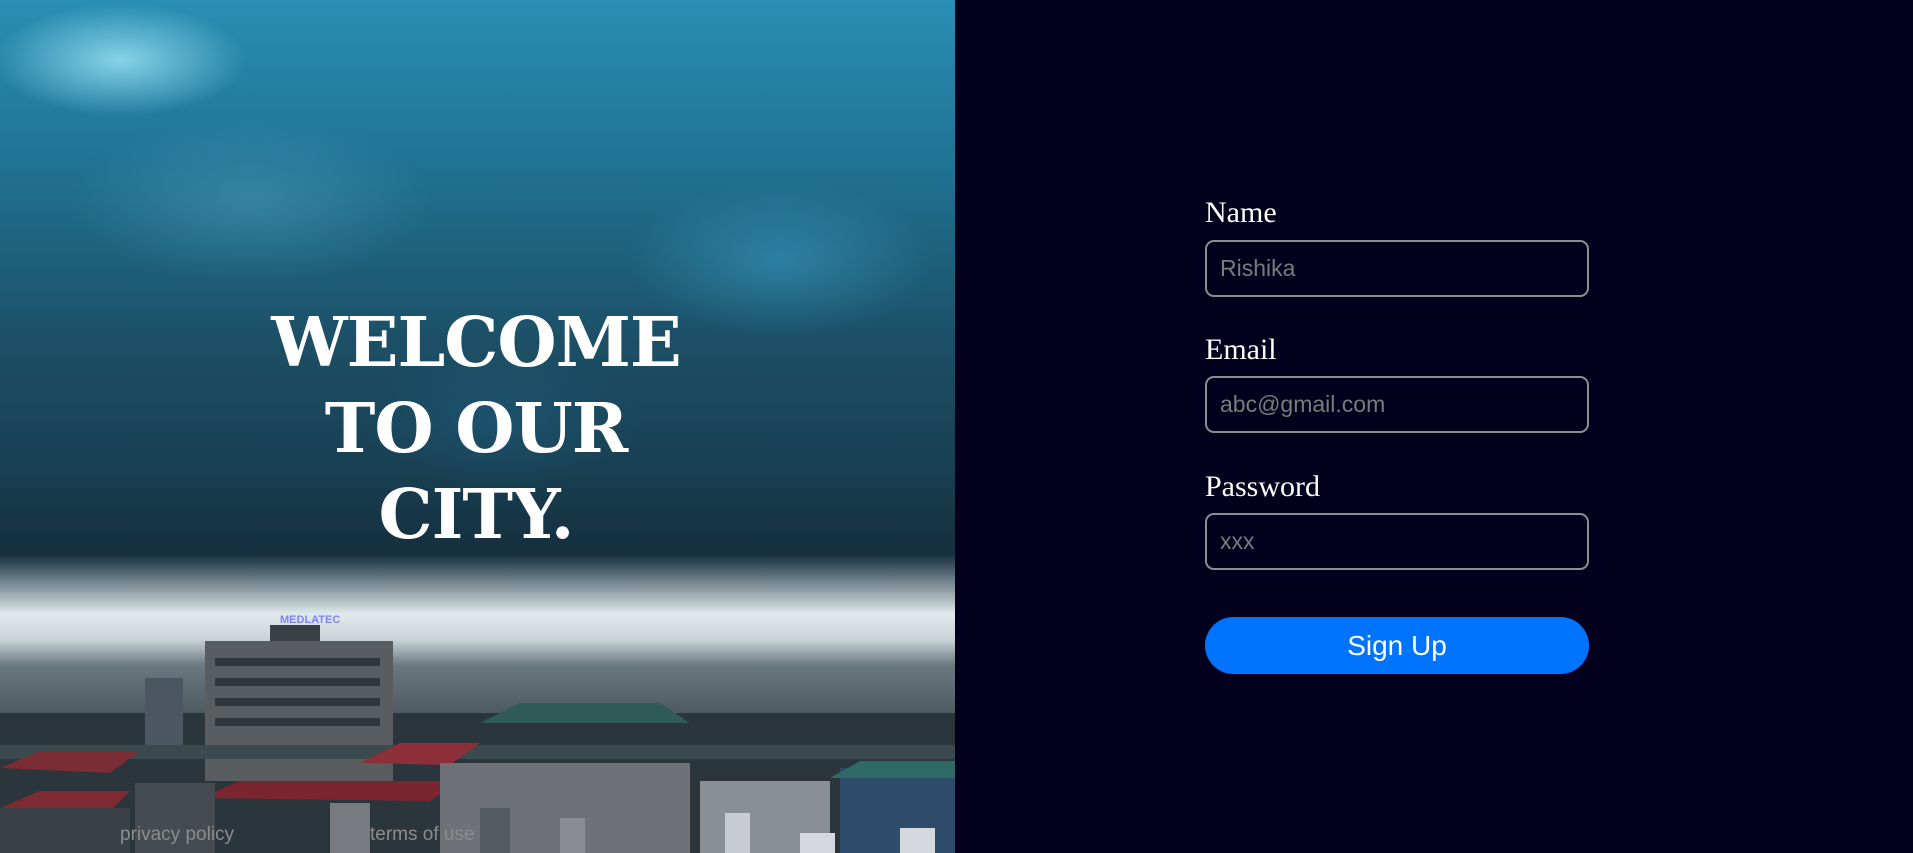 This screenshot has height=853, width=1913. I want to click on privacy-policy-link: privacy policy, so click(177, 835).